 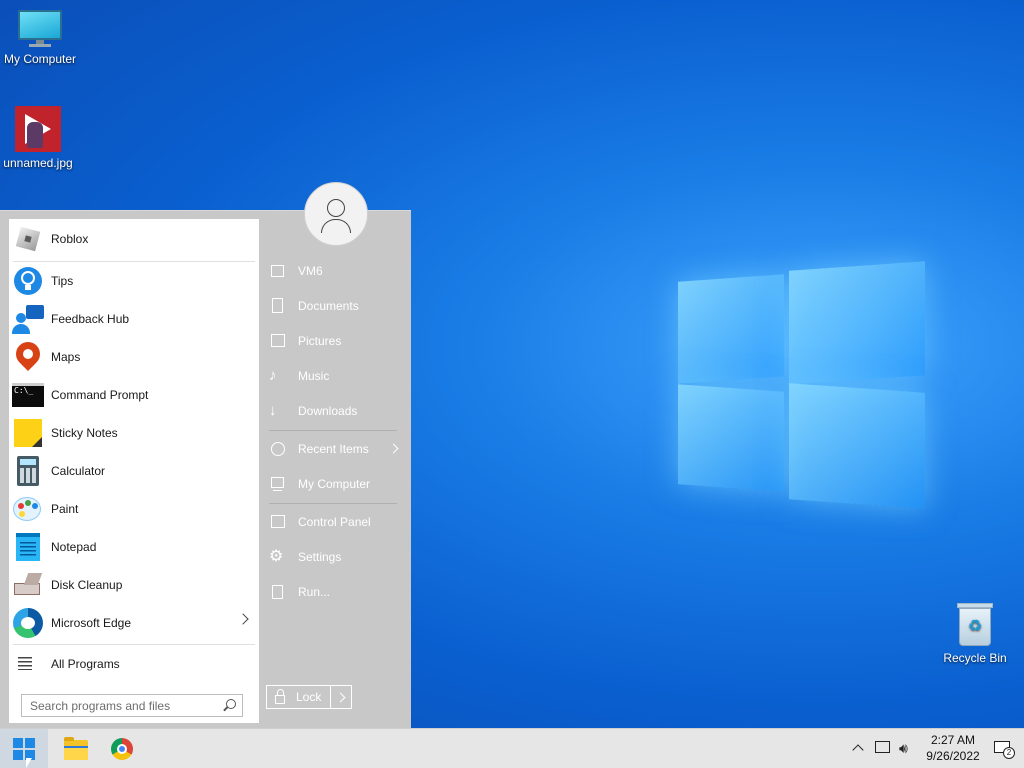 What do you see at coordinates (117, 705) in the screenshot?
I see `search-input` at bounding box center [117, 705].